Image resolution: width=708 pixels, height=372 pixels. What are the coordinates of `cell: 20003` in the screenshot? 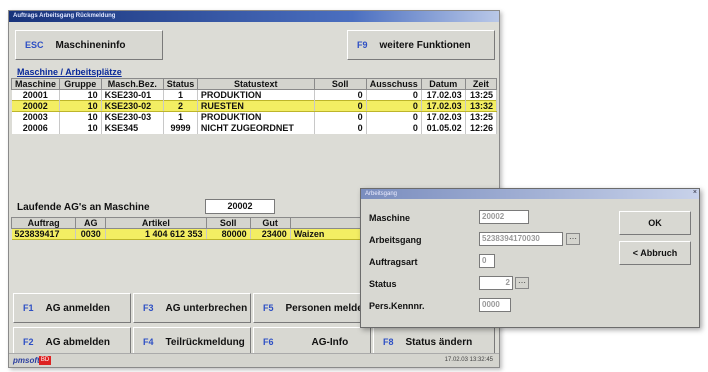 It's located at (35, 117).